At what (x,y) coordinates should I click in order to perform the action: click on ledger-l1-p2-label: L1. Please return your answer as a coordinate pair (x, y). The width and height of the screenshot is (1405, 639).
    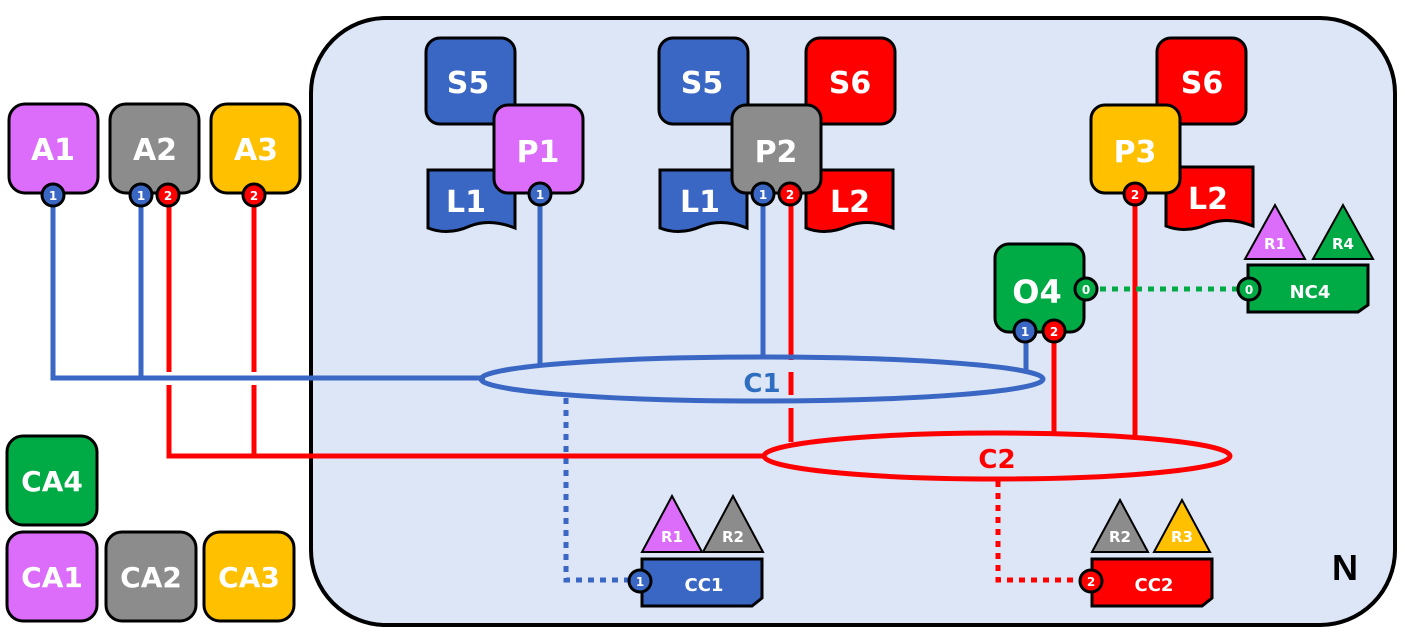
    Looking at the image, I should click on (700, 202).